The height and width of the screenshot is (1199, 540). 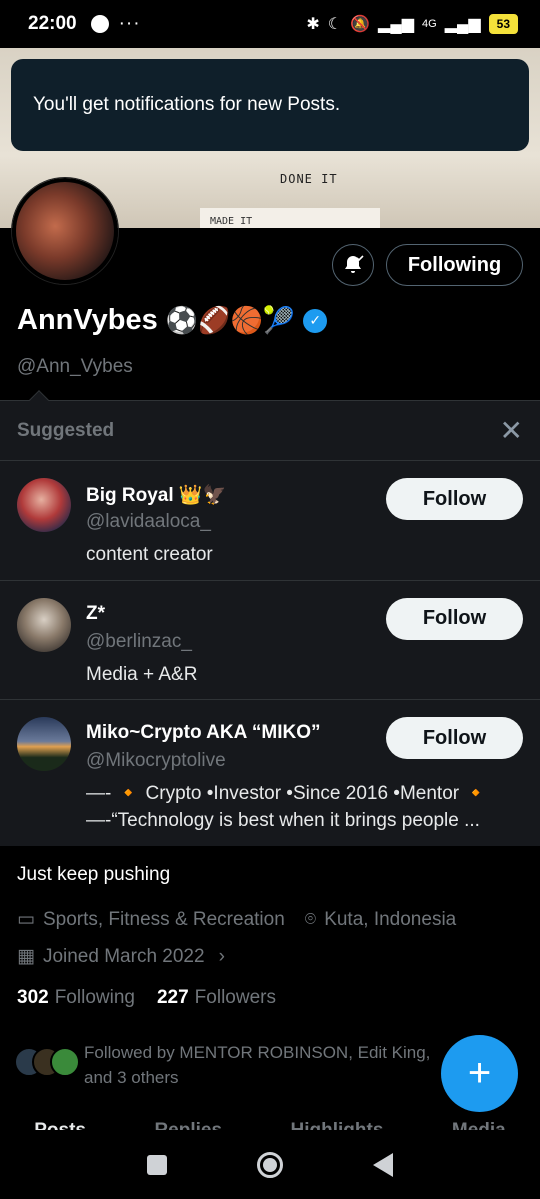 I want to click on system-navigation-bar, so click(x=270, y=1164).